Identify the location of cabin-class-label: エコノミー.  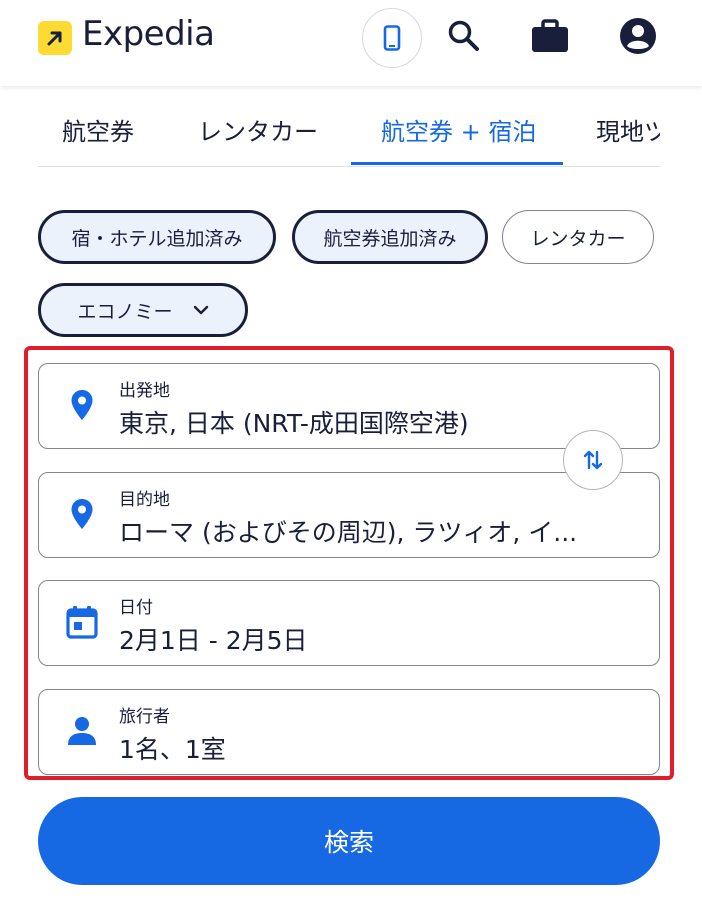
(125, 311).